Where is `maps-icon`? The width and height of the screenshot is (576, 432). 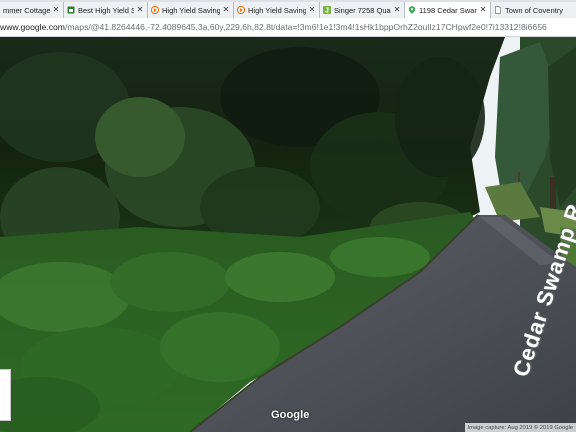 maps-icon is located at coordinates (412, 10).